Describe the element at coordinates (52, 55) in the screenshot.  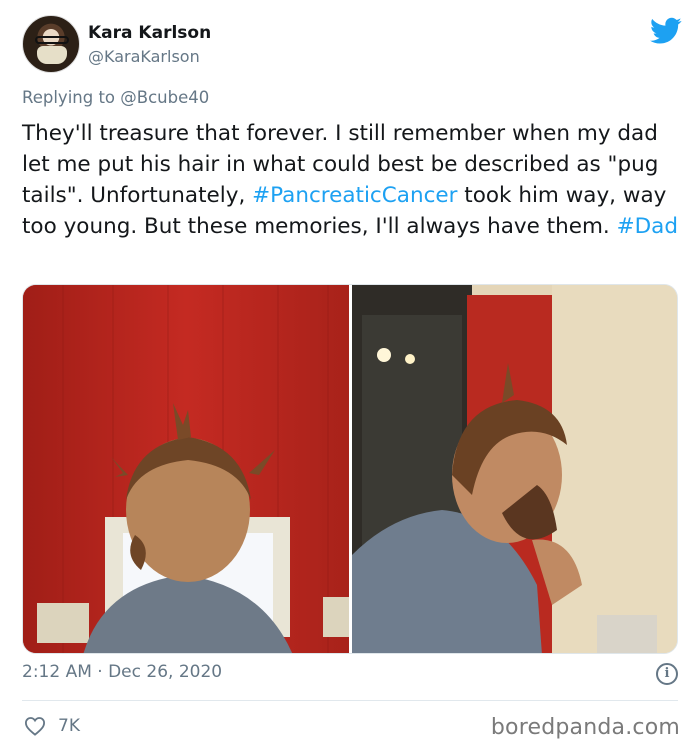
I see `avatar-mask` at that location.